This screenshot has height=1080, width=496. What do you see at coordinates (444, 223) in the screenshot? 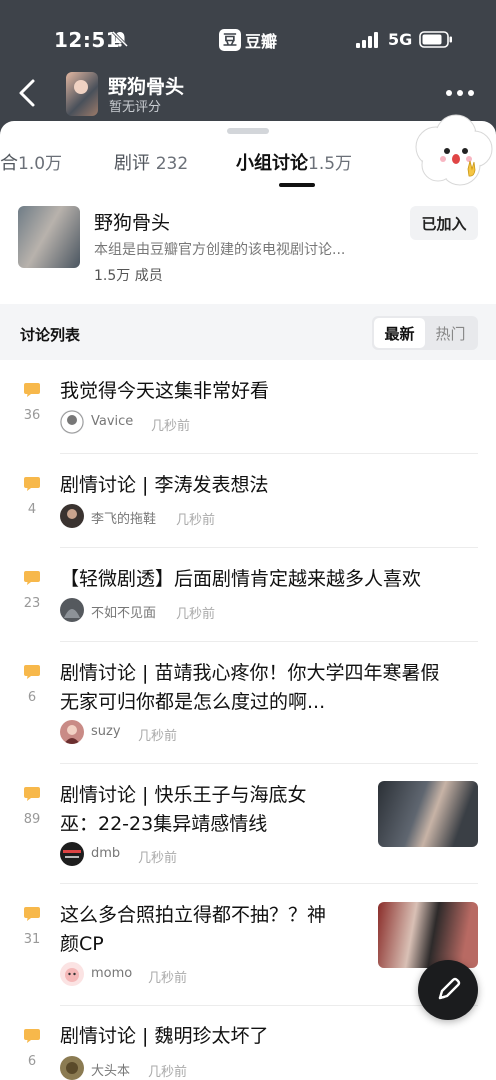
I see `joined-button: 已加入` at bounding box center [444, 223].